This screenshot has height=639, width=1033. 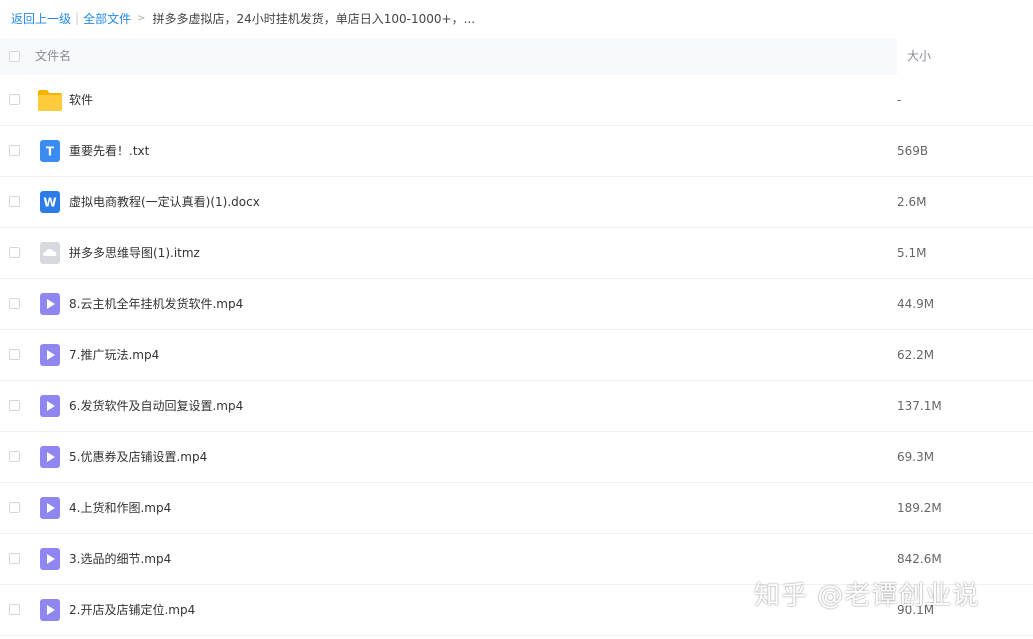 I want to click on file-size: 62.2M, so click(x=916, y=355).